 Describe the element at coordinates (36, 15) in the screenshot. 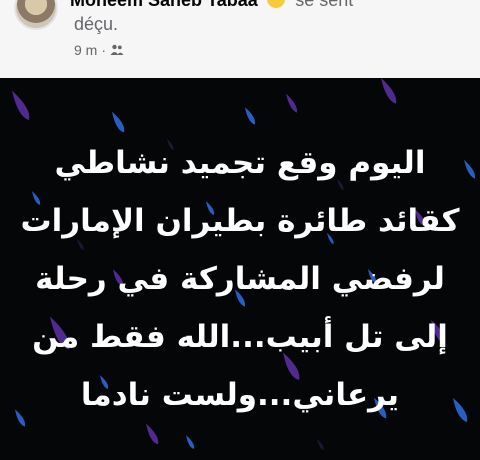

I see `author-avatar` at that location.